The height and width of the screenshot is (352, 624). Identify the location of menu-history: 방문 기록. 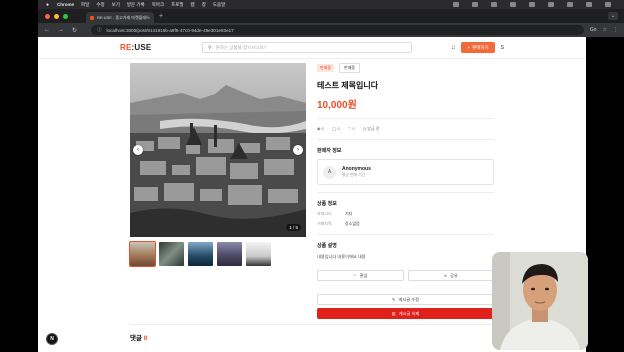
(136, 5).